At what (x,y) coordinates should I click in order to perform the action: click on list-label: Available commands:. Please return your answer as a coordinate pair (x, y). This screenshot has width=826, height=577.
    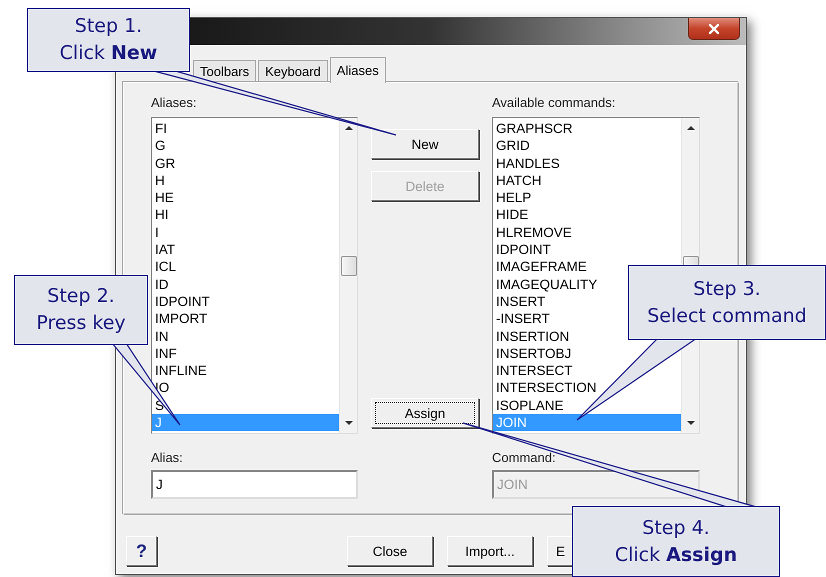
    Looking at the image, I should click on (554, 103).